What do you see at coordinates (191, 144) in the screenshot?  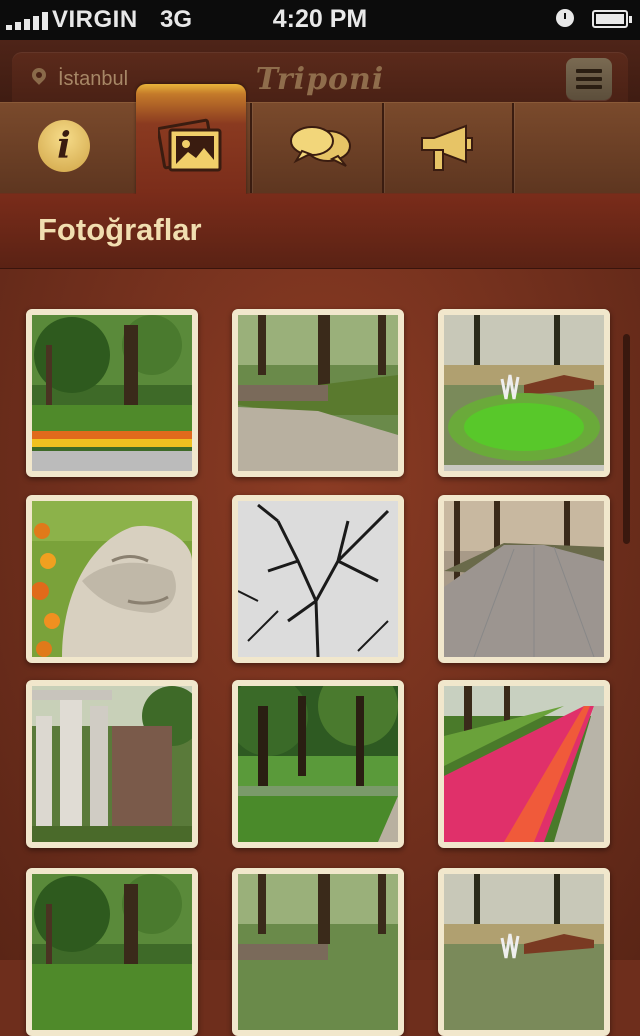 I see `photo-icon` at bounding box center [191, 144].